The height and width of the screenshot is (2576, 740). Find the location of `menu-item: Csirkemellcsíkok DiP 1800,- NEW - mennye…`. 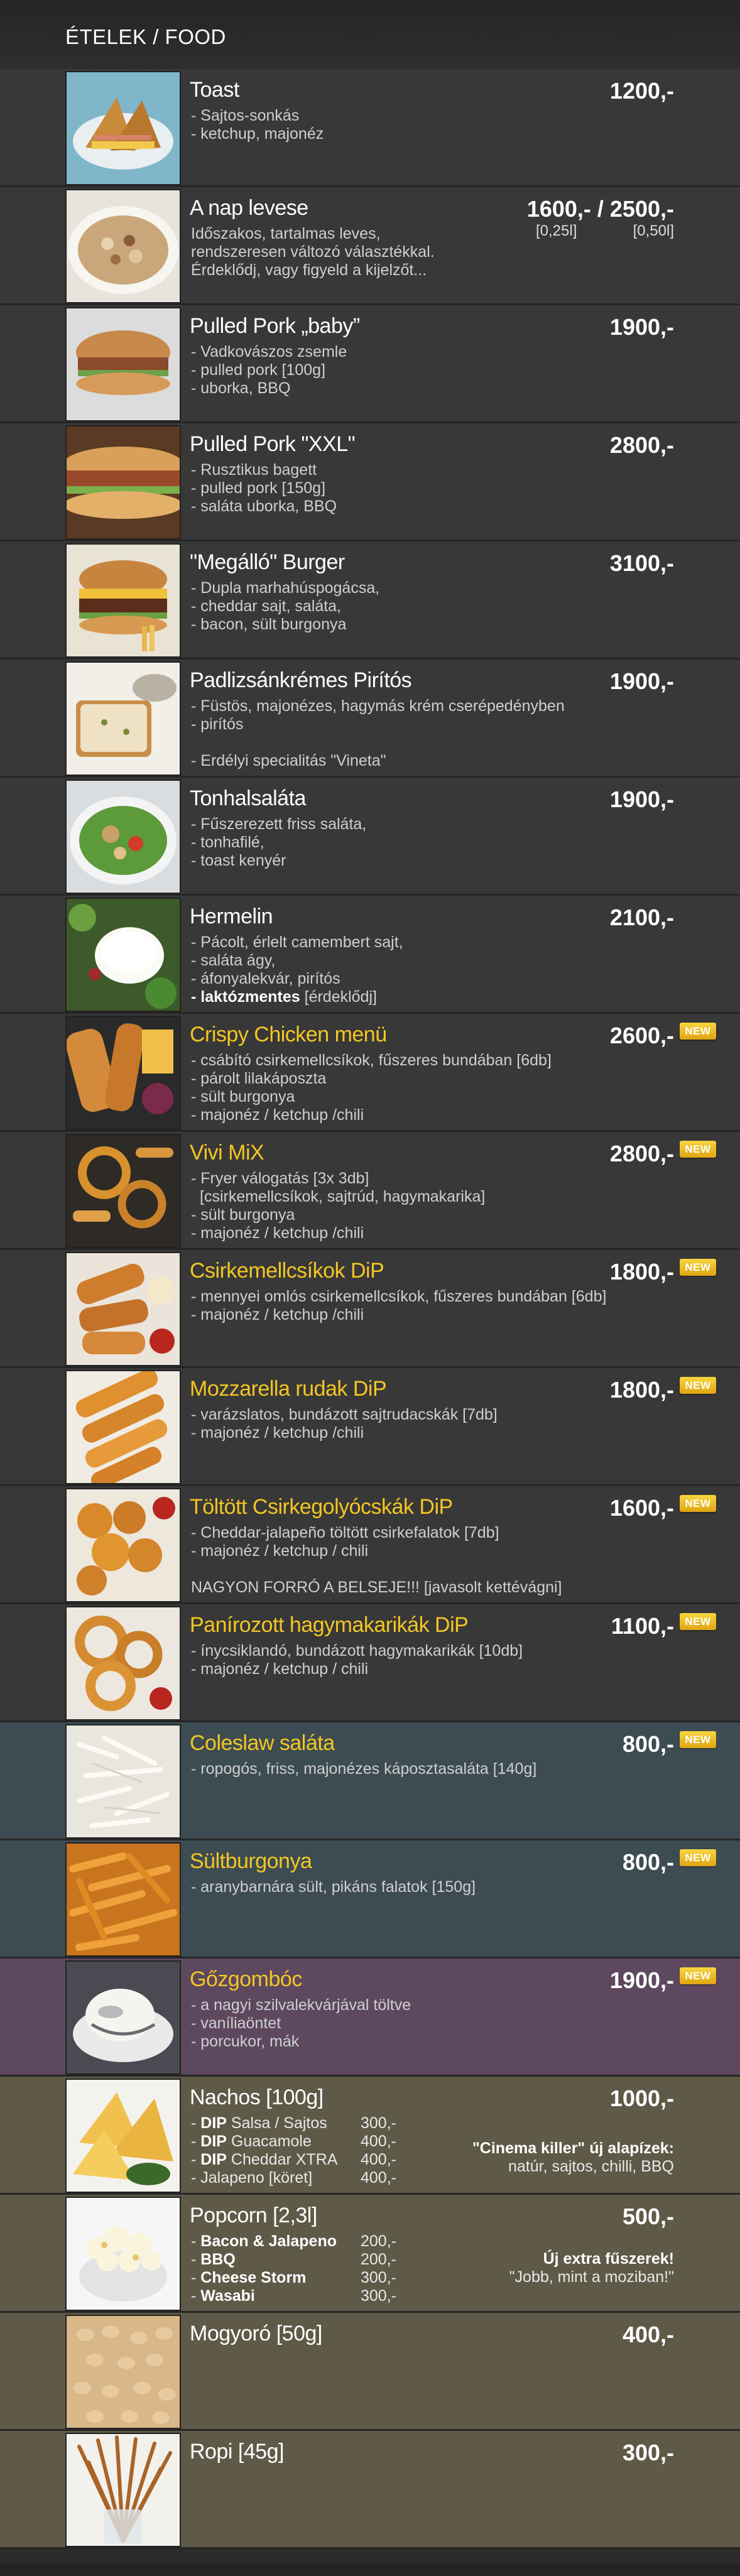

menu-item: Csirkemellcsíkok DiP 1800,- NEW - mennye… is located at coordinates (370, 1309).